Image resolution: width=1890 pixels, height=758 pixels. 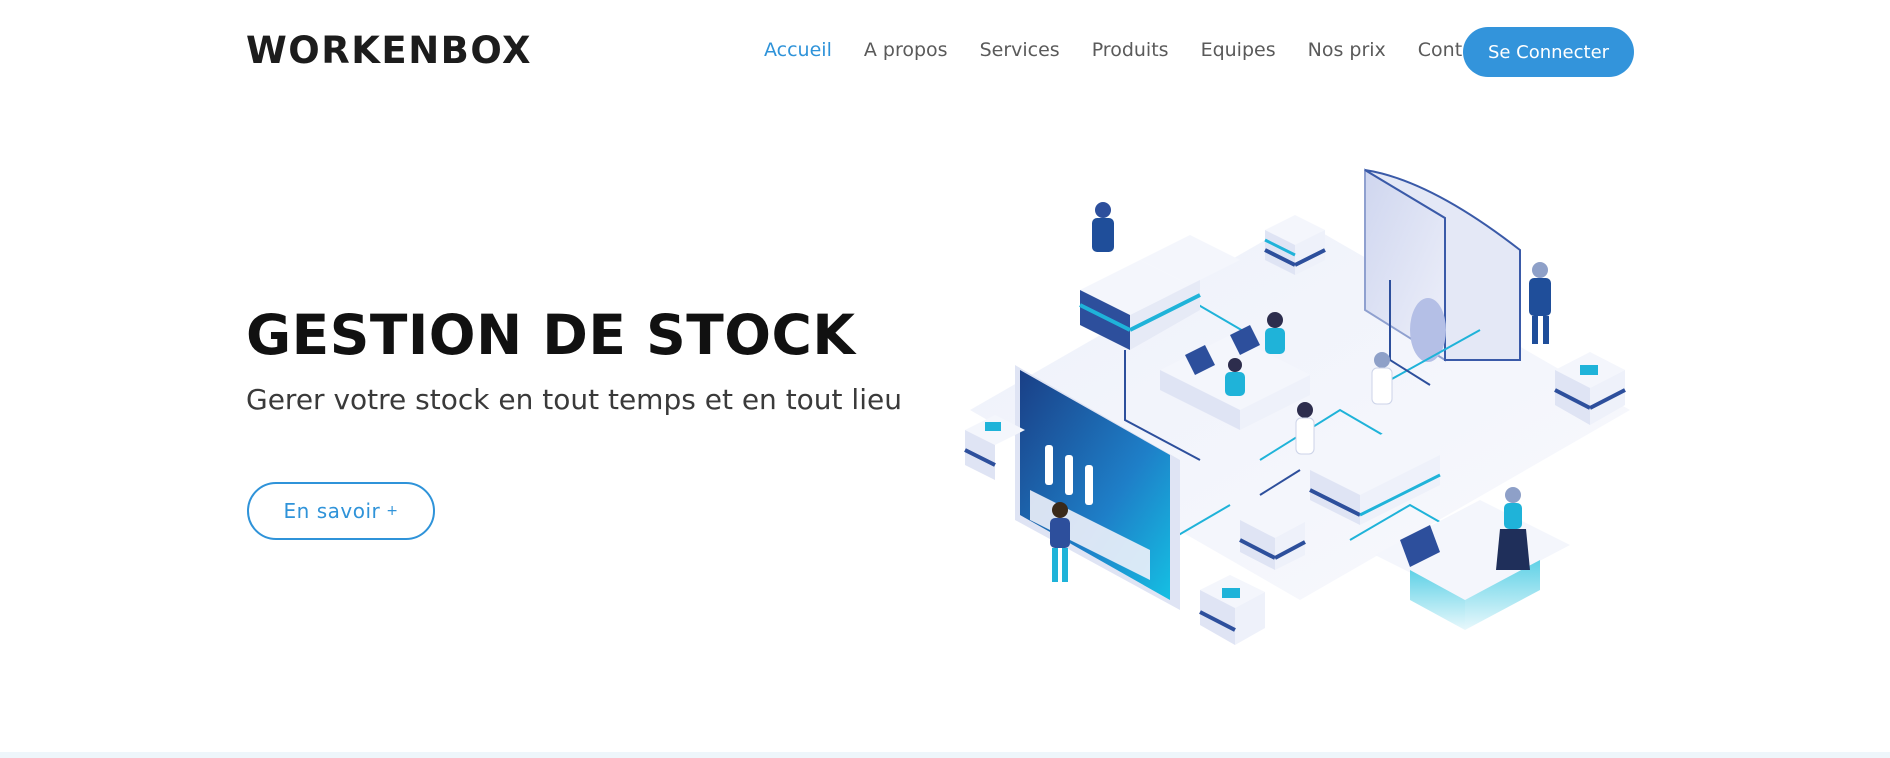 I want to click on nav-item-services: Services, so click(x=1020, y=50).